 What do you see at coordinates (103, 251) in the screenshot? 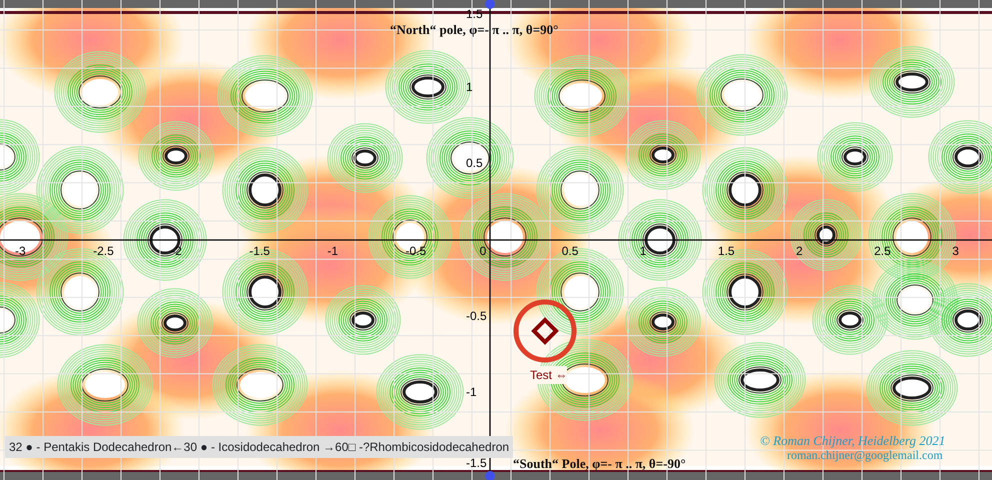
I see `axis-tick-label: -2.5` at bounding box center [103, 251].